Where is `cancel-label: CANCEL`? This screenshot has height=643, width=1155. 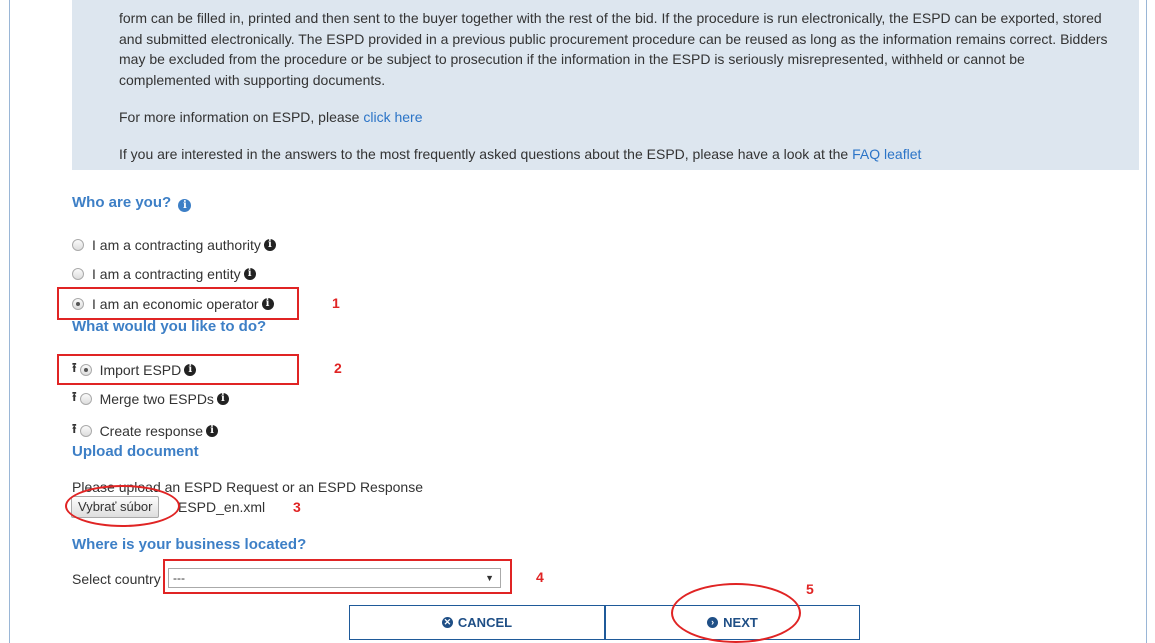 cancel-label: CANCEL is located at coordinates (485, 622).